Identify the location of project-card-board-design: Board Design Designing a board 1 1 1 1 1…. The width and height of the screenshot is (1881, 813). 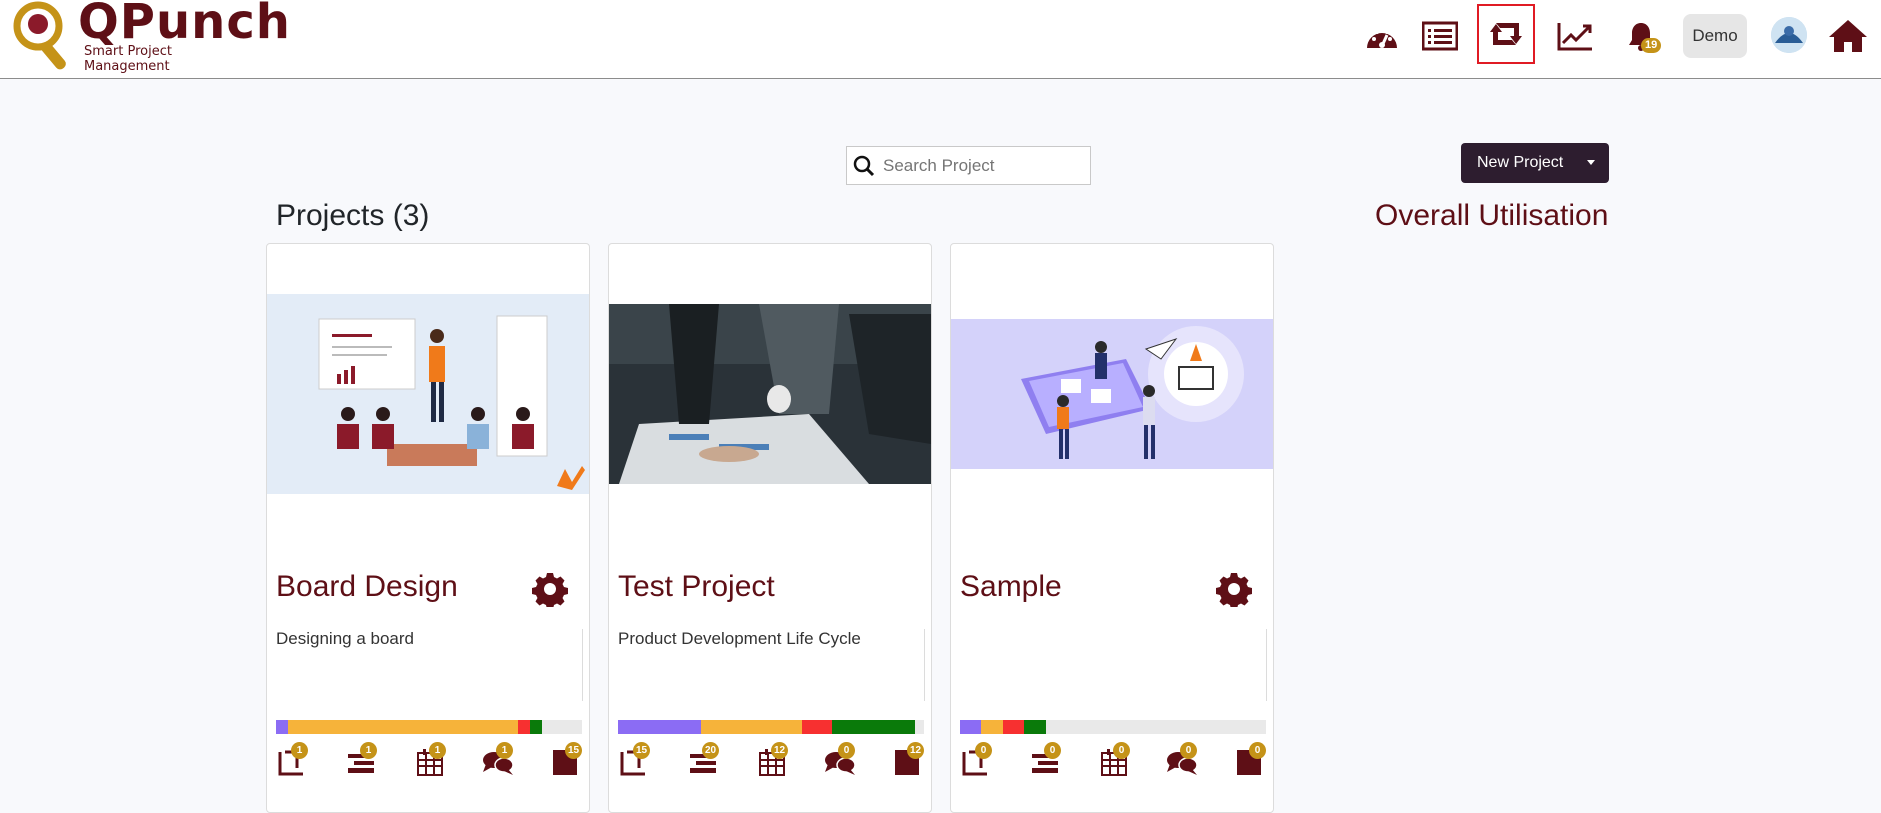
(428, 528).